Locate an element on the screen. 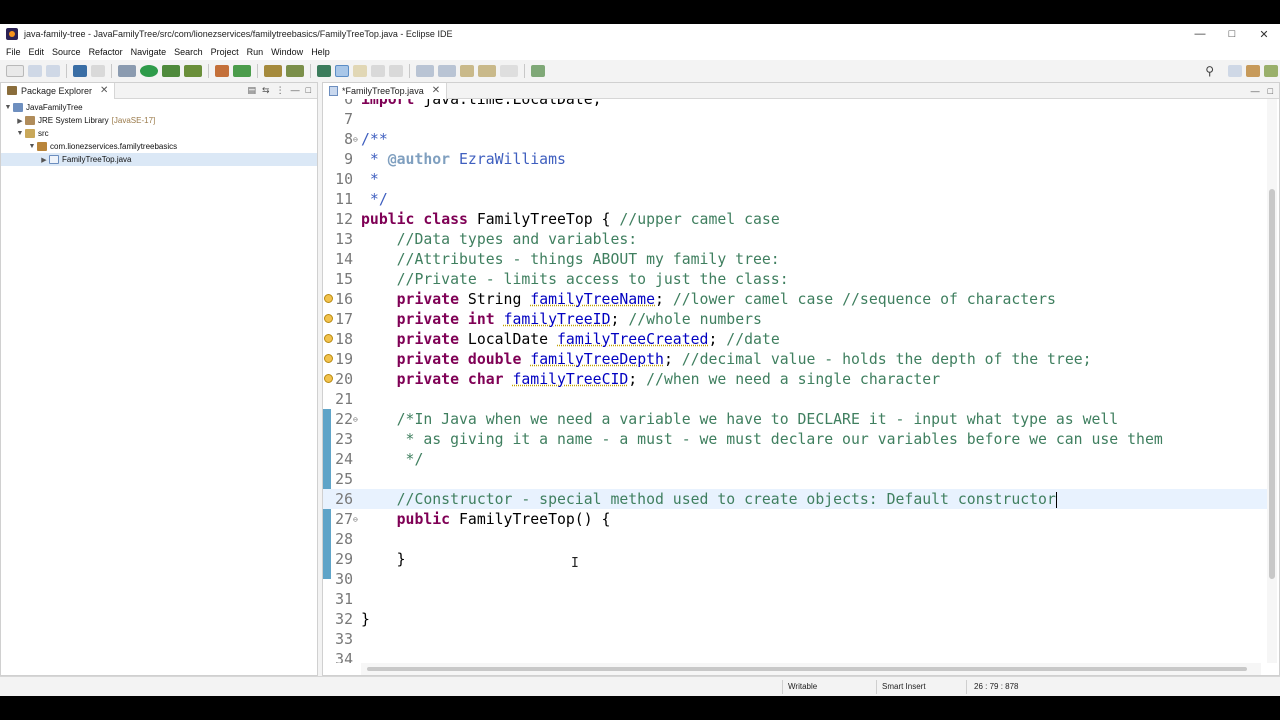  editor-tab: *FamilyTreeTop.java ✕ is located at coordinates (385, 90).